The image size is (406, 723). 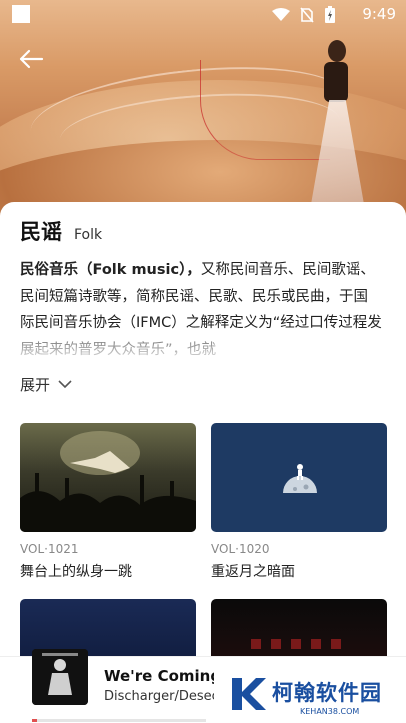 I want to click on hero-figure, so click(x=337, y=125).